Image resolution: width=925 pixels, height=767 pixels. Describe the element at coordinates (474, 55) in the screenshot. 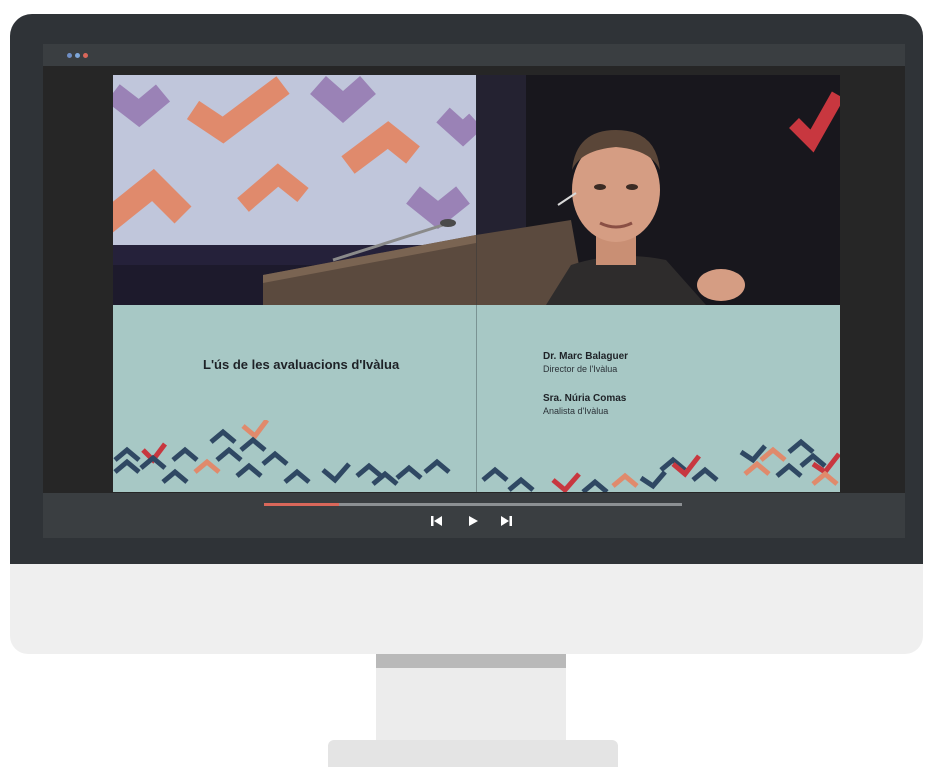

I see `window-titlebar` at that location.